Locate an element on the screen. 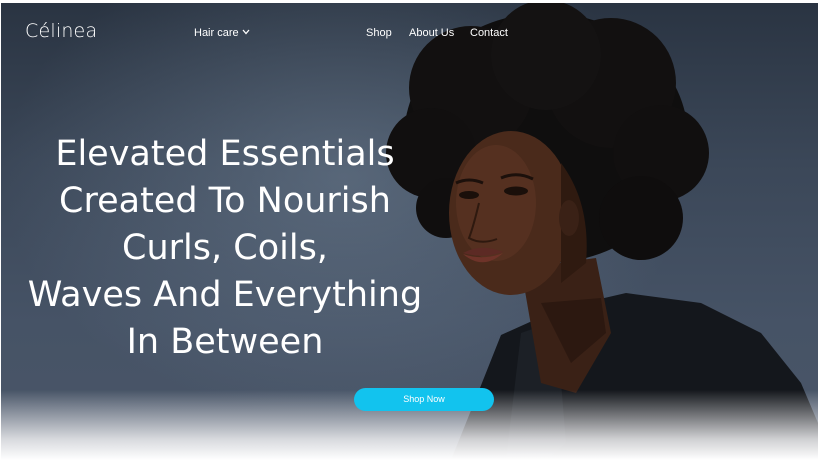 This screenshot has width=819, height=461. headline-line: Created To Nourish is located at coordinates (225, 201).